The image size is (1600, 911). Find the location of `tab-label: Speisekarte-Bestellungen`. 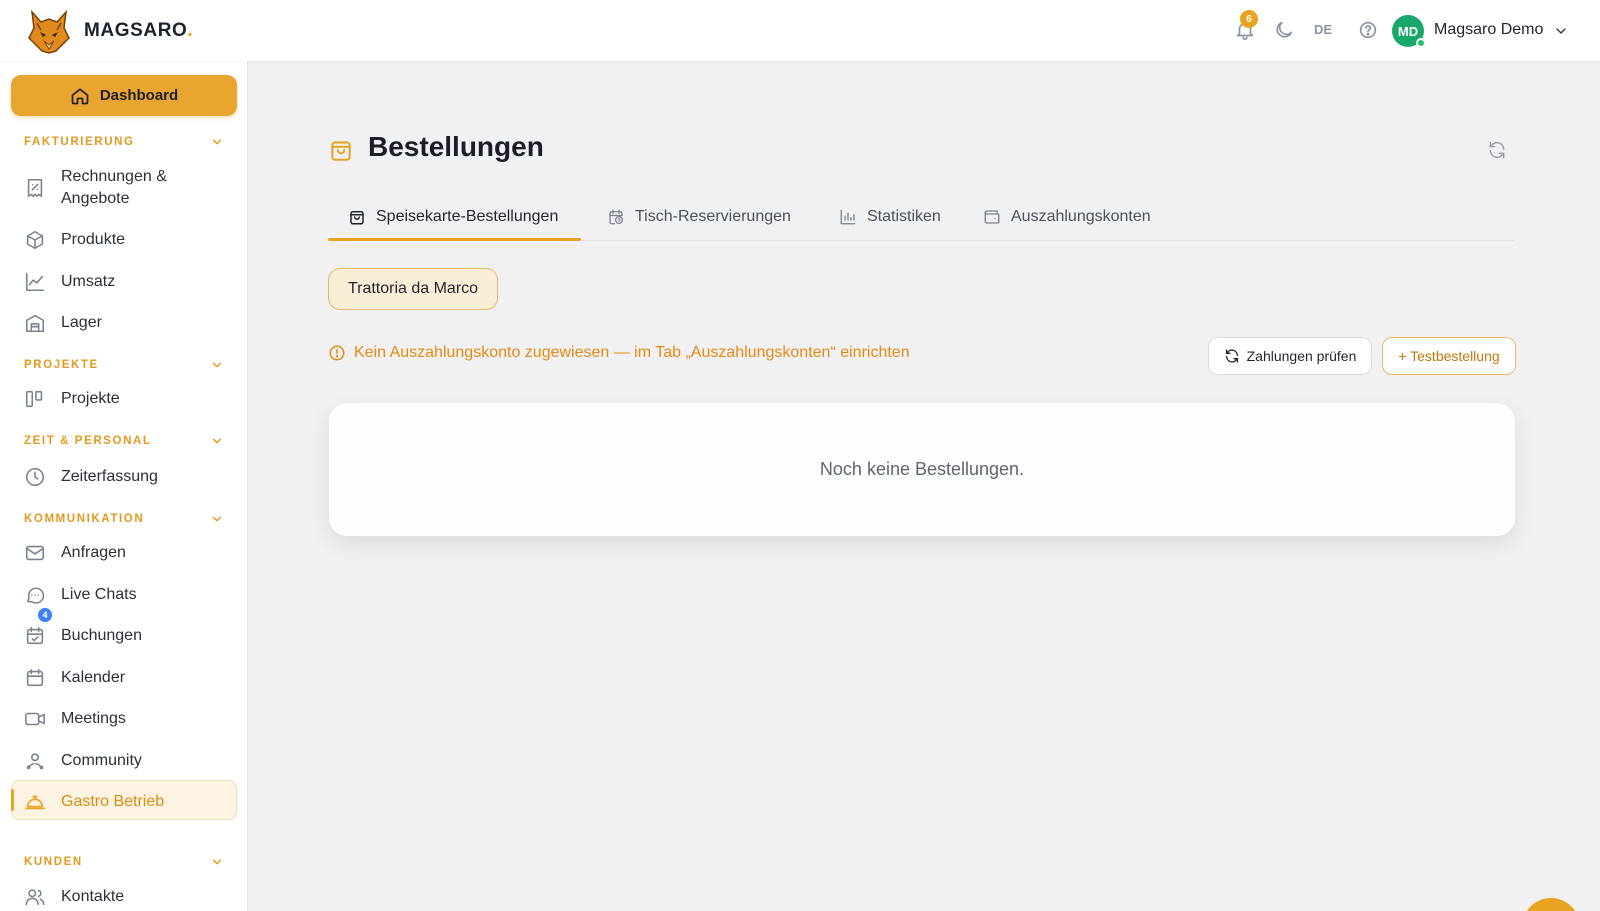

tab-label: Speisekarte-Bestellungen is located at coordinates (467, 216).